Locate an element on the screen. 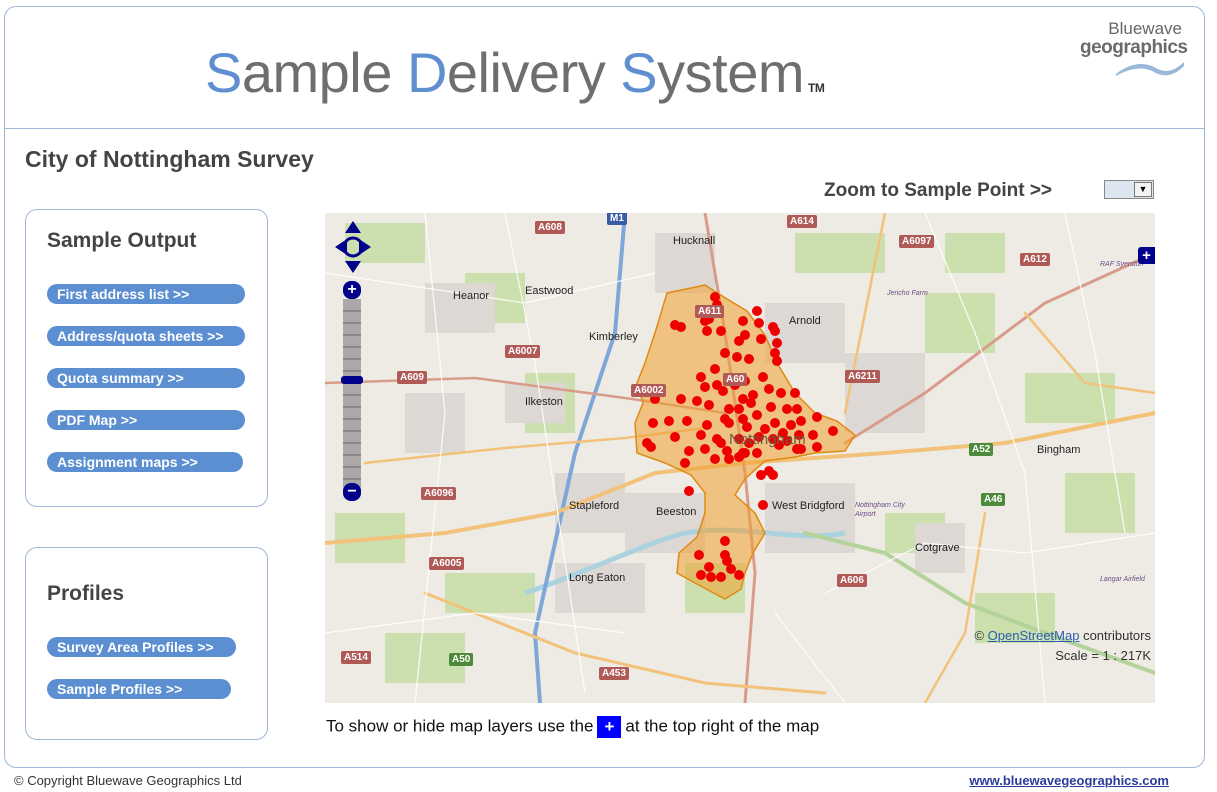 The width and height of the screenshot is (1217, 792). title-part: ample is located at coordinates (324, 72).